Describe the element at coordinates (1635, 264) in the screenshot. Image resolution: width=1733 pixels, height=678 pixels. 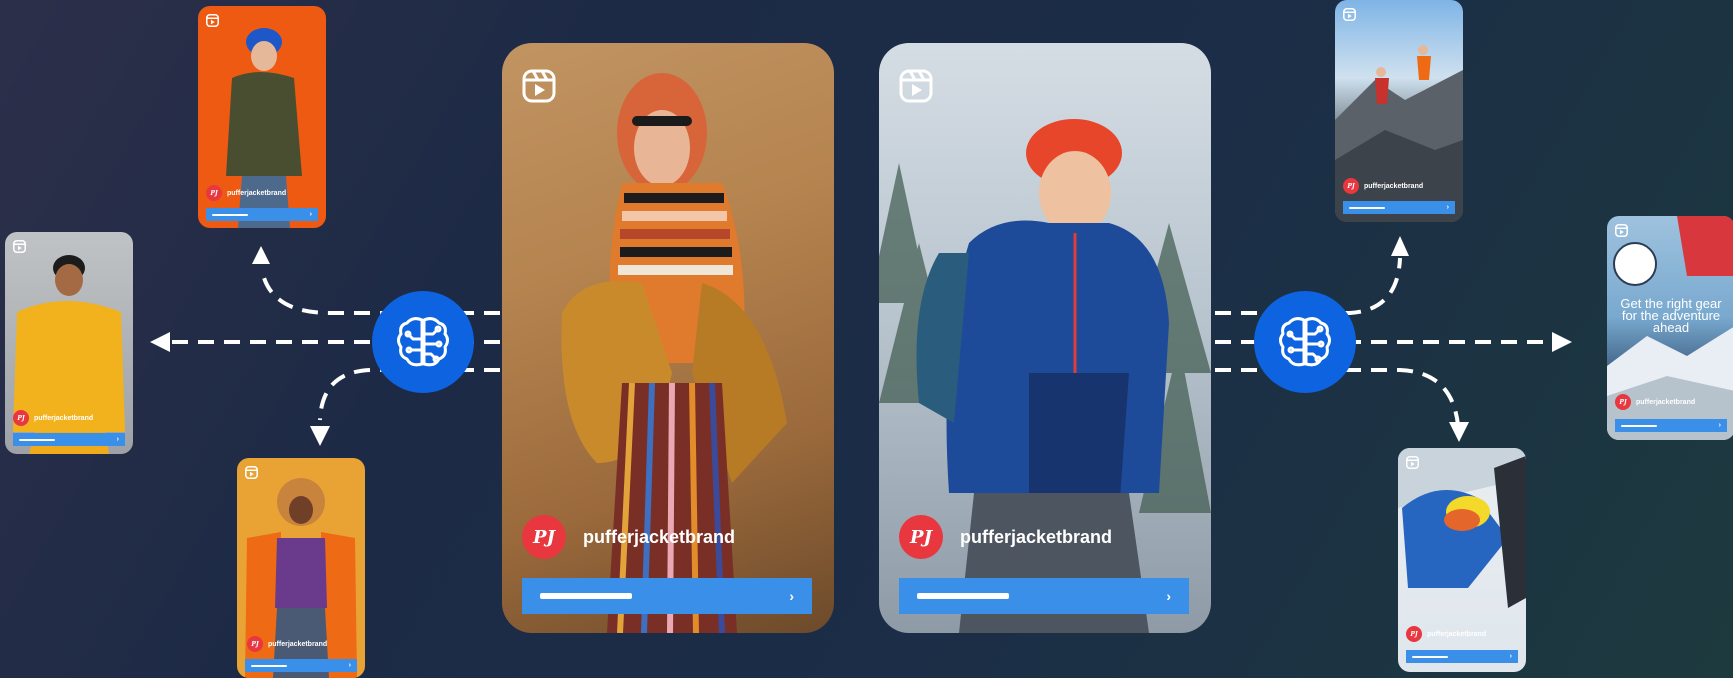
I see `badge-seal-icon` at that location.